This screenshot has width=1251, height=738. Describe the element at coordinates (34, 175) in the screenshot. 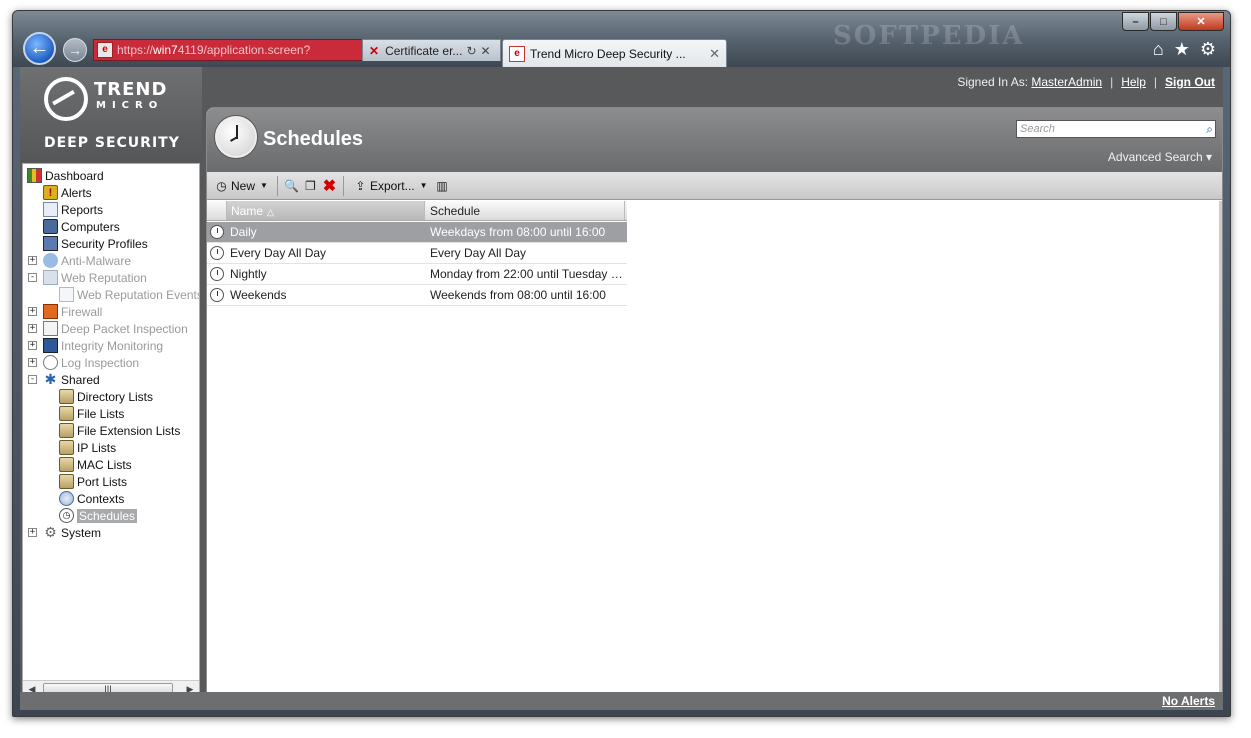

I see `dashboard-icon` at that location.